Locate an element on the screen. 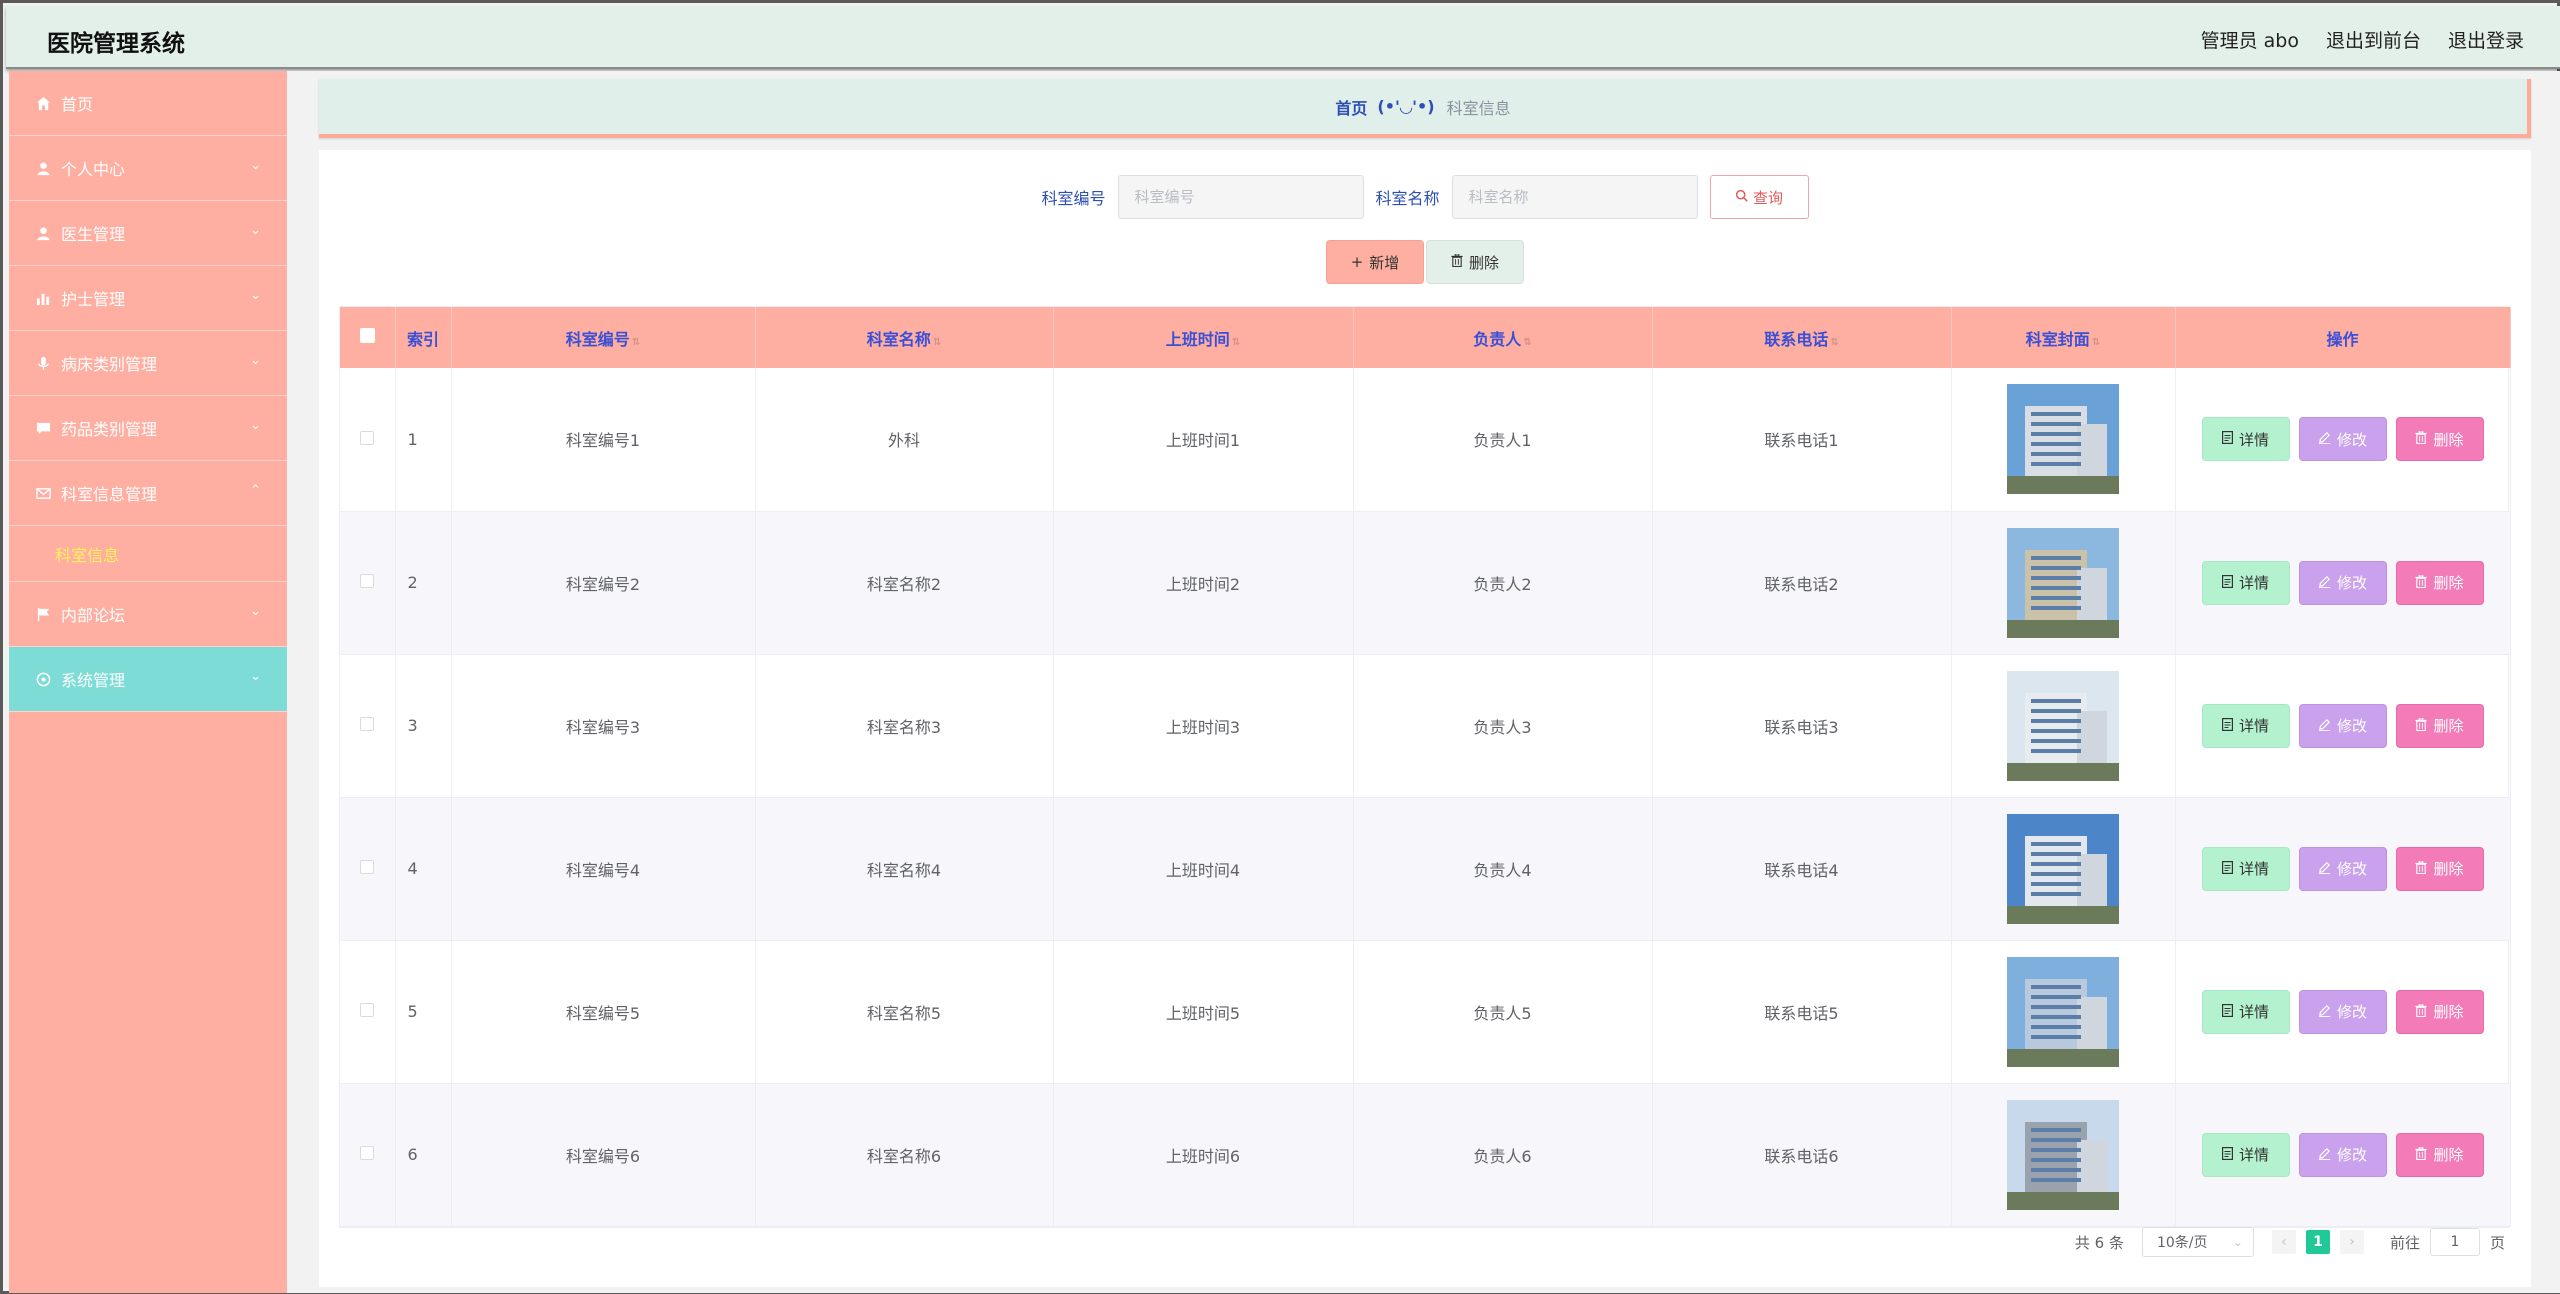 The height and width of the screenshot is (1294, 2560). logout-link: 退出登录 is located at coordinates (2486, 39).